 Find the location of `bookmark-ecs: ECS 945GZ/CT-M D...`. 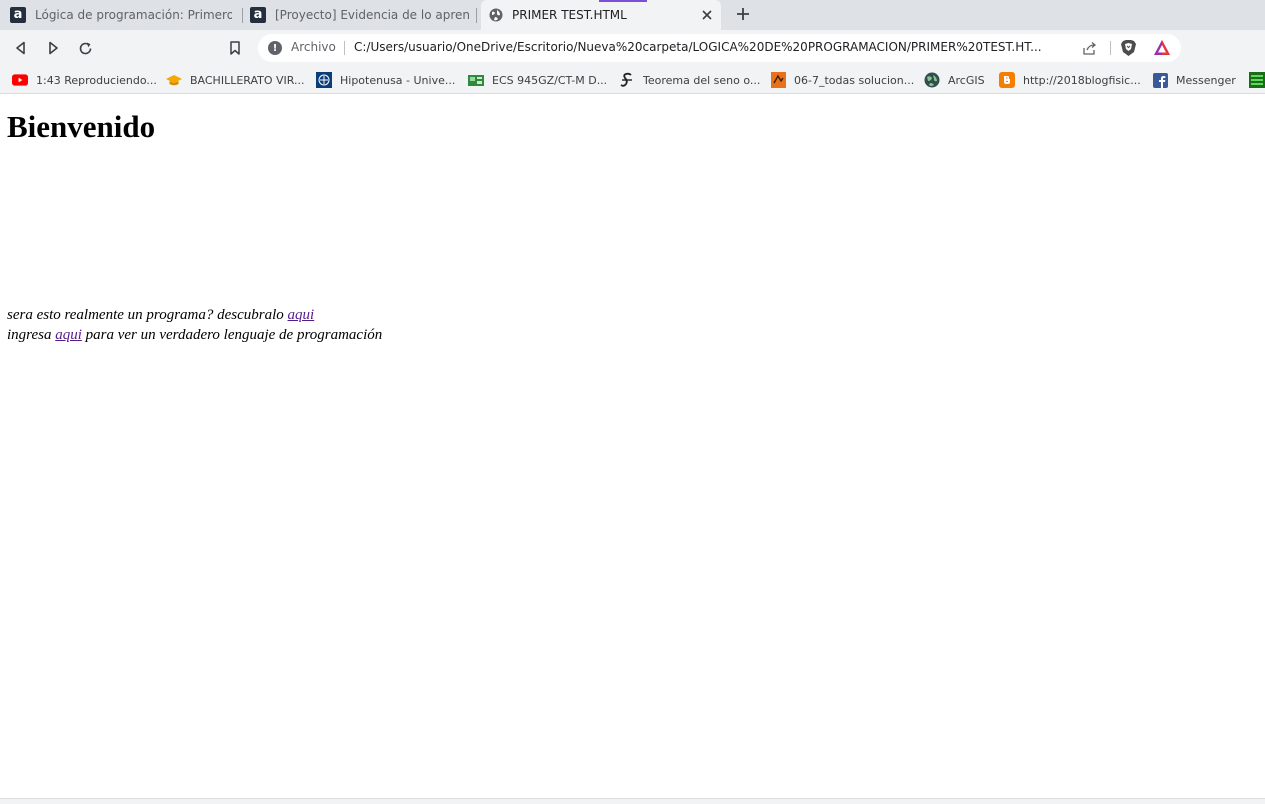

bookmark-ecs: ECS 945GZ/CT-M D... is located at coordinates (537, 80).